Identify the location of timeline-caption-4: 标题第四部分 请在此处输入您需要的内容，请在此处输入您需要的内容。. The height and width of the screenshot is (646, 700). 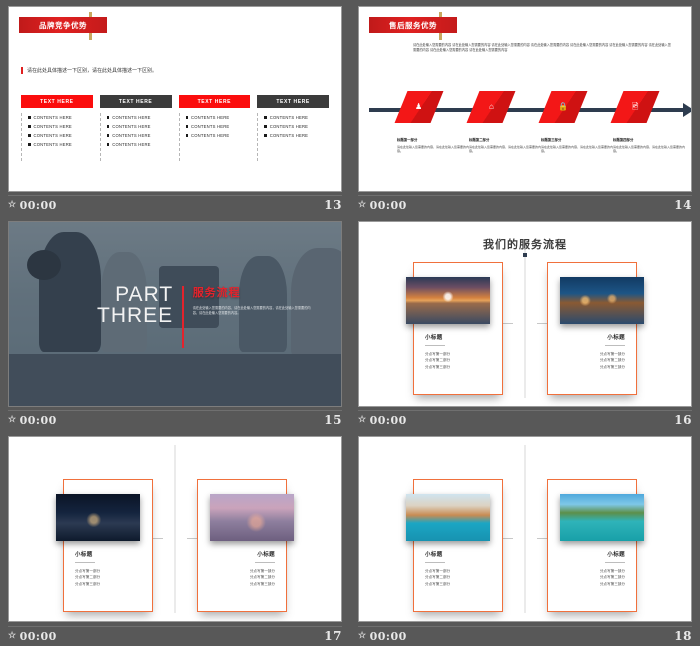
(649, 145).